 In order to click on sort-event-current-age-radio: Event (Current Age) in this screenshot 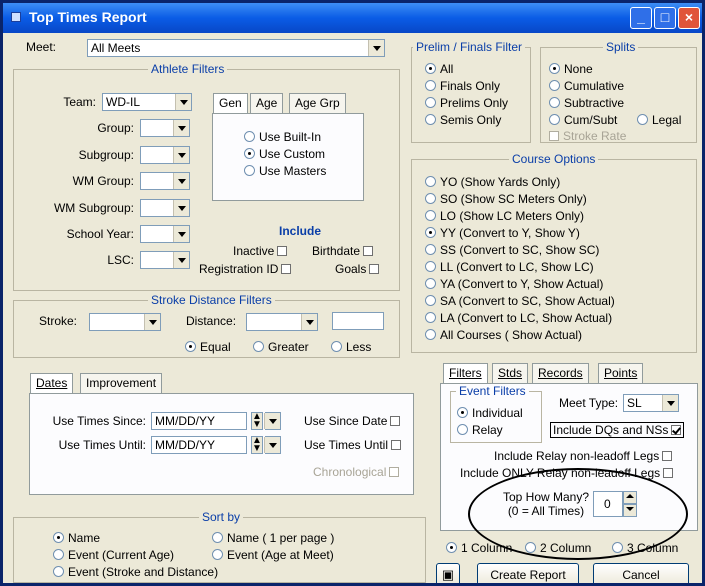, I will do `click(113, 555)`.